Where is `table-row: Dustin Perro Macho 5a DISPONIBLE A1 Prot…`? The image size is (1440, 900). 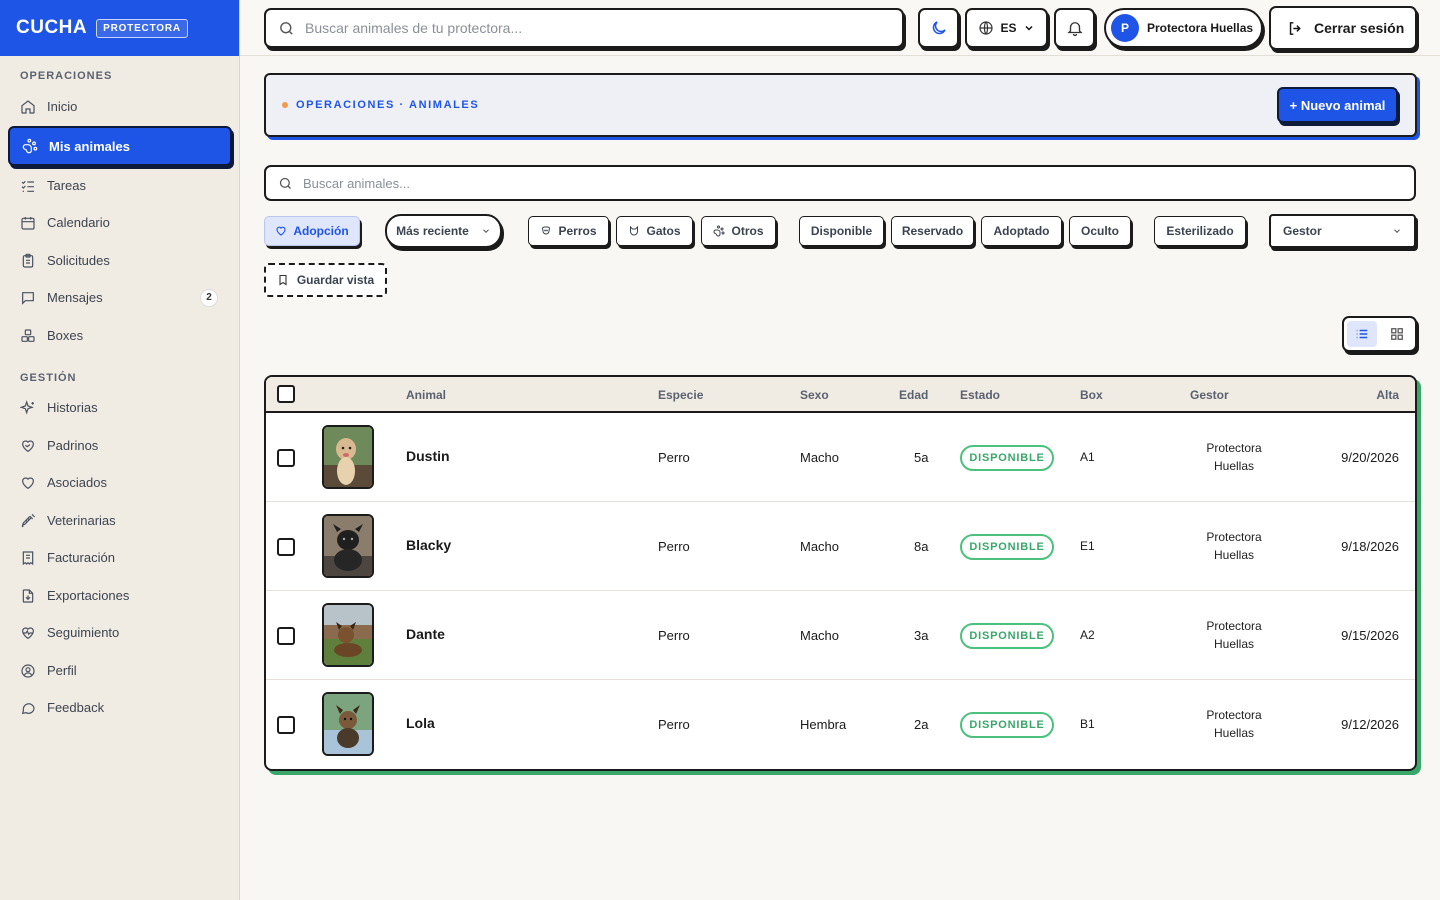 table-row: Dustin Perro Macho 5a DISPONIBLE A1 Prot… is located at coordinates (840, 457).